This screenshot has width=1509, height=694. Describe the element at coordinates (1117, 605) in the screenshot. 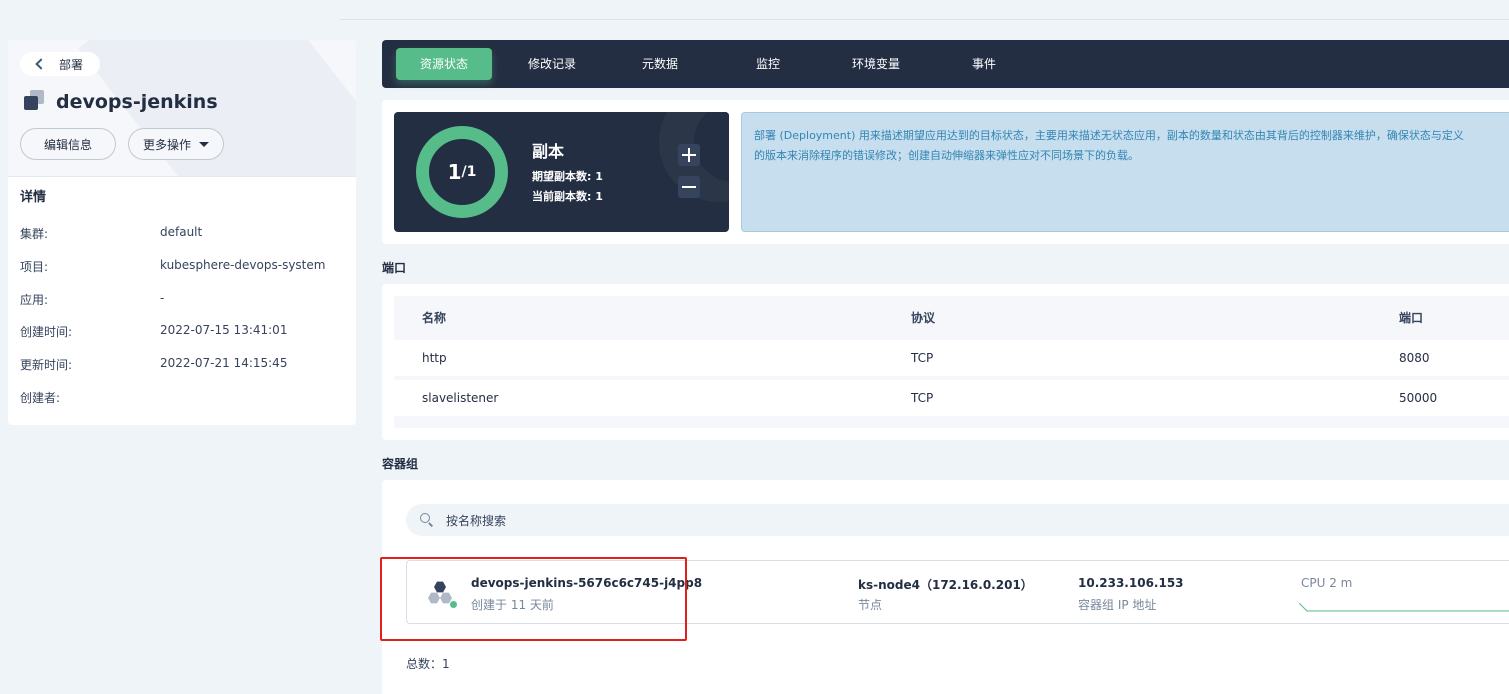

I see `pod-ip-label: 容器组 IP 地址` at that location.